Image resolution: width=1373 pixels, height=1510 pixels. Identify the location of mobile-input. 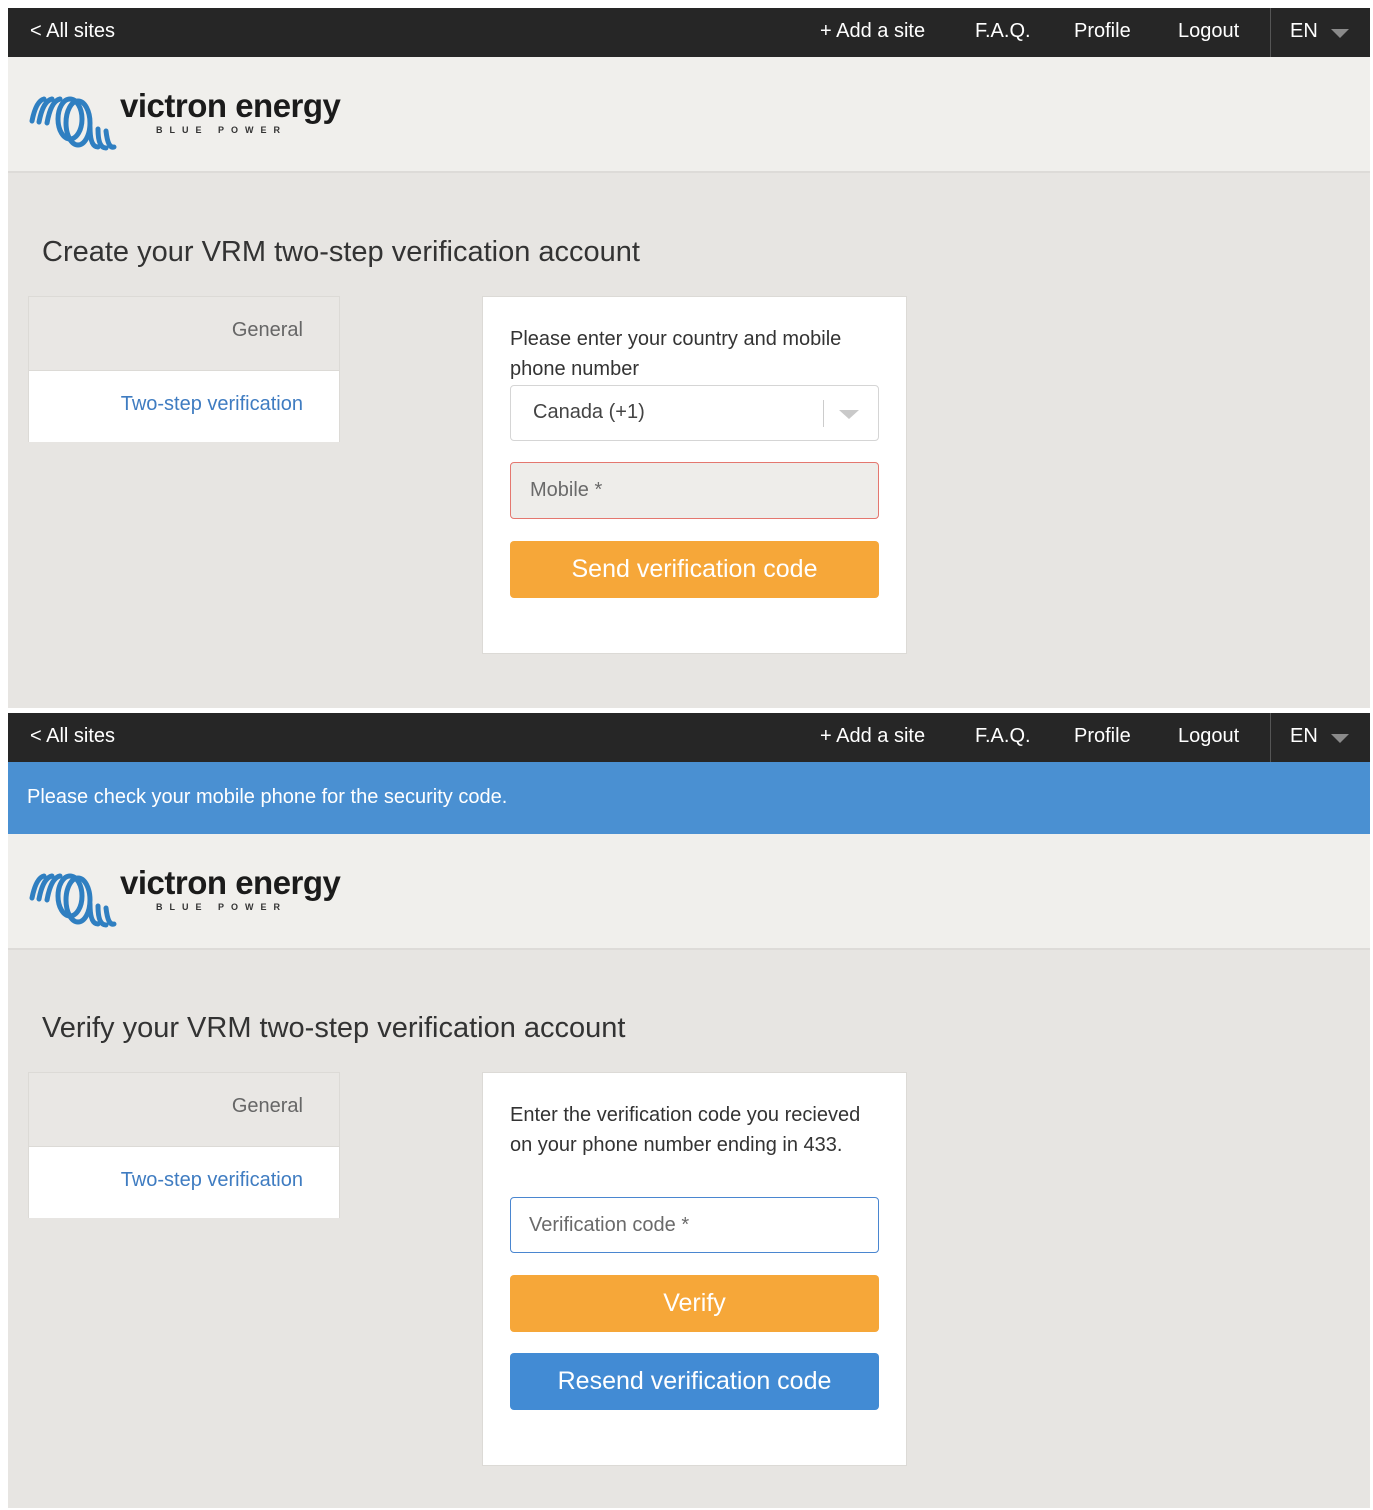
(694, 490).